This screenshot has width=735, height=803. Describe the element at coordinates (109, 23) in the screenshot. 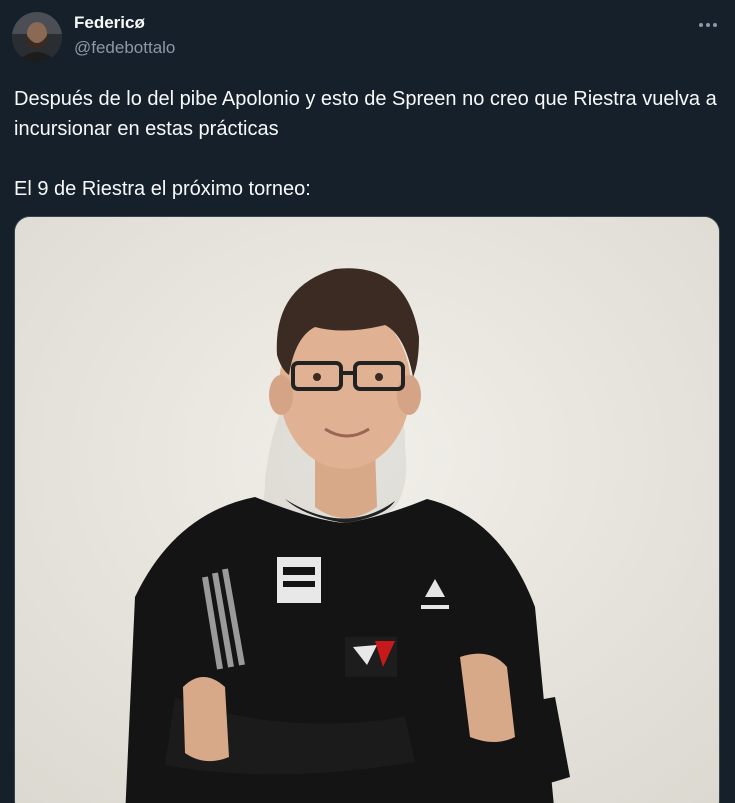

I see `display-name: Federicø` at that location.